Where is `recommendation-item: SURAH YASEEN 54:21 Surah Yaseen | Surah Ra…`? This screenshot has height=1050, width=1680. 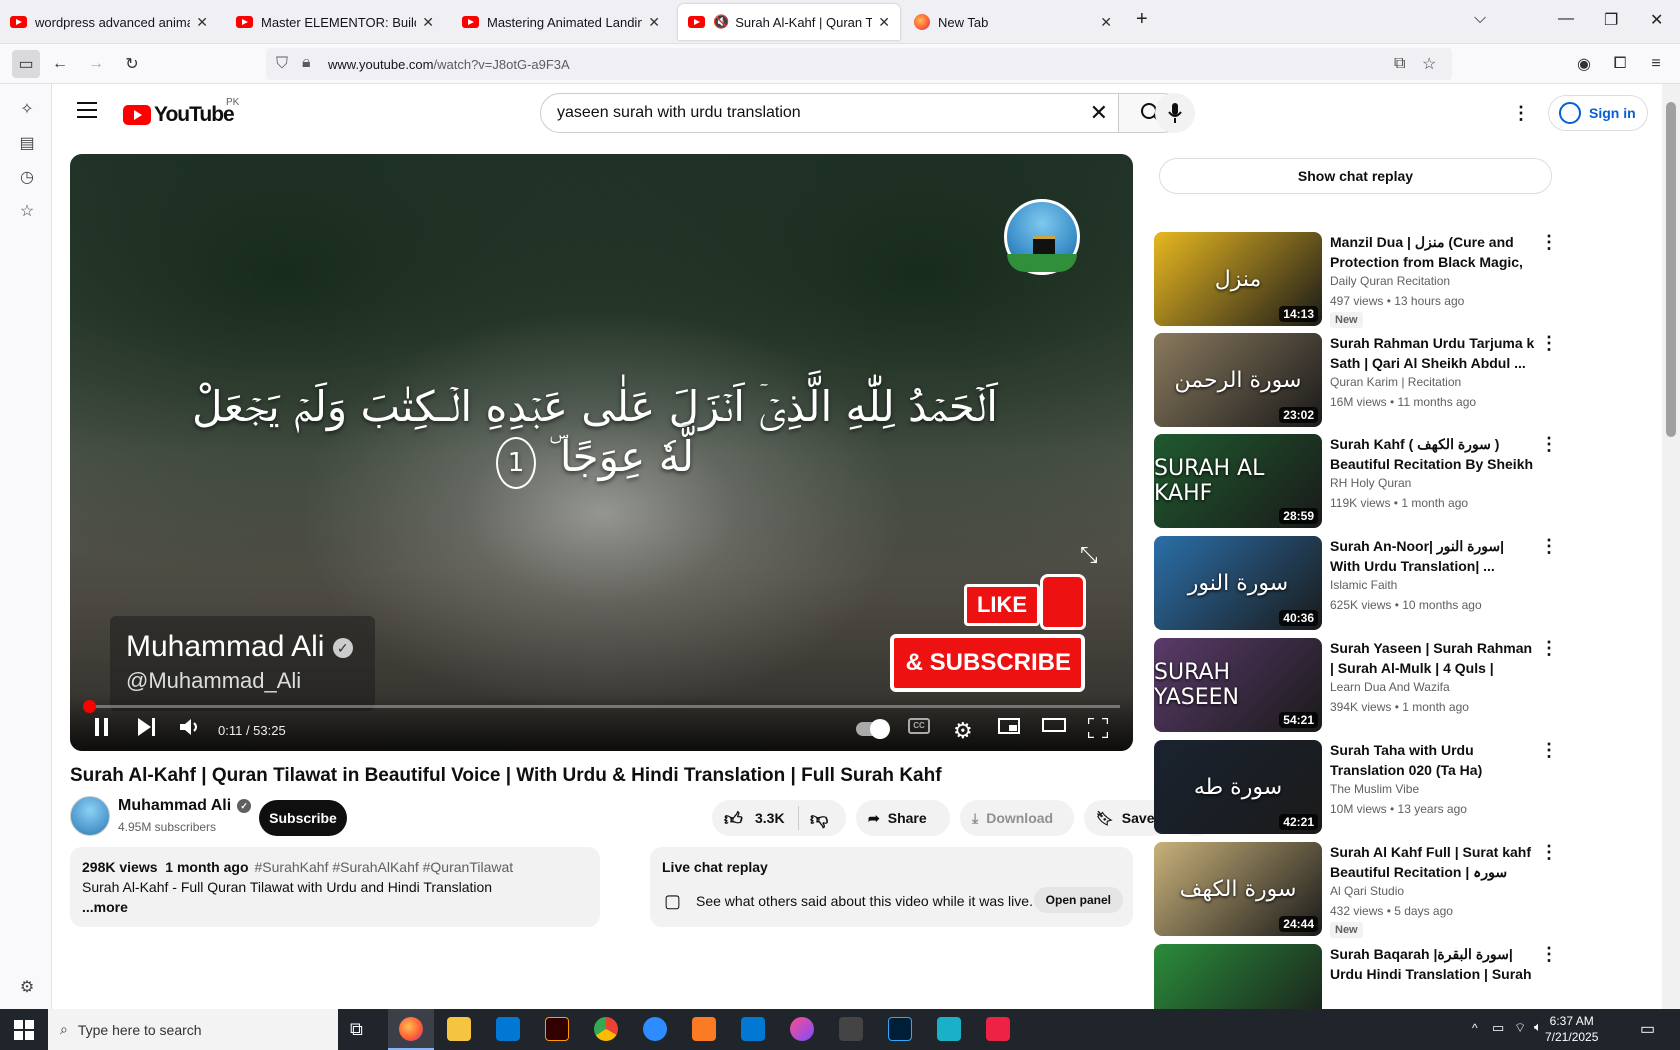
recommendation-item: SURAH YASEEN 54:21 Surah Yaseen | Surah Ra… is located at coordinates (1369, 685).